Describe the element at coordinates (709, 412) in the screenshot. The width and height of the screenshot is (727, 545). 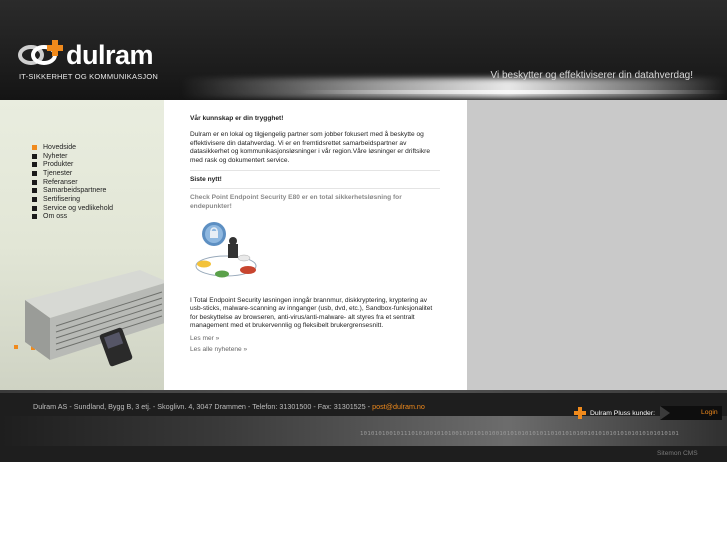
I see `login-link: Login` at that location.